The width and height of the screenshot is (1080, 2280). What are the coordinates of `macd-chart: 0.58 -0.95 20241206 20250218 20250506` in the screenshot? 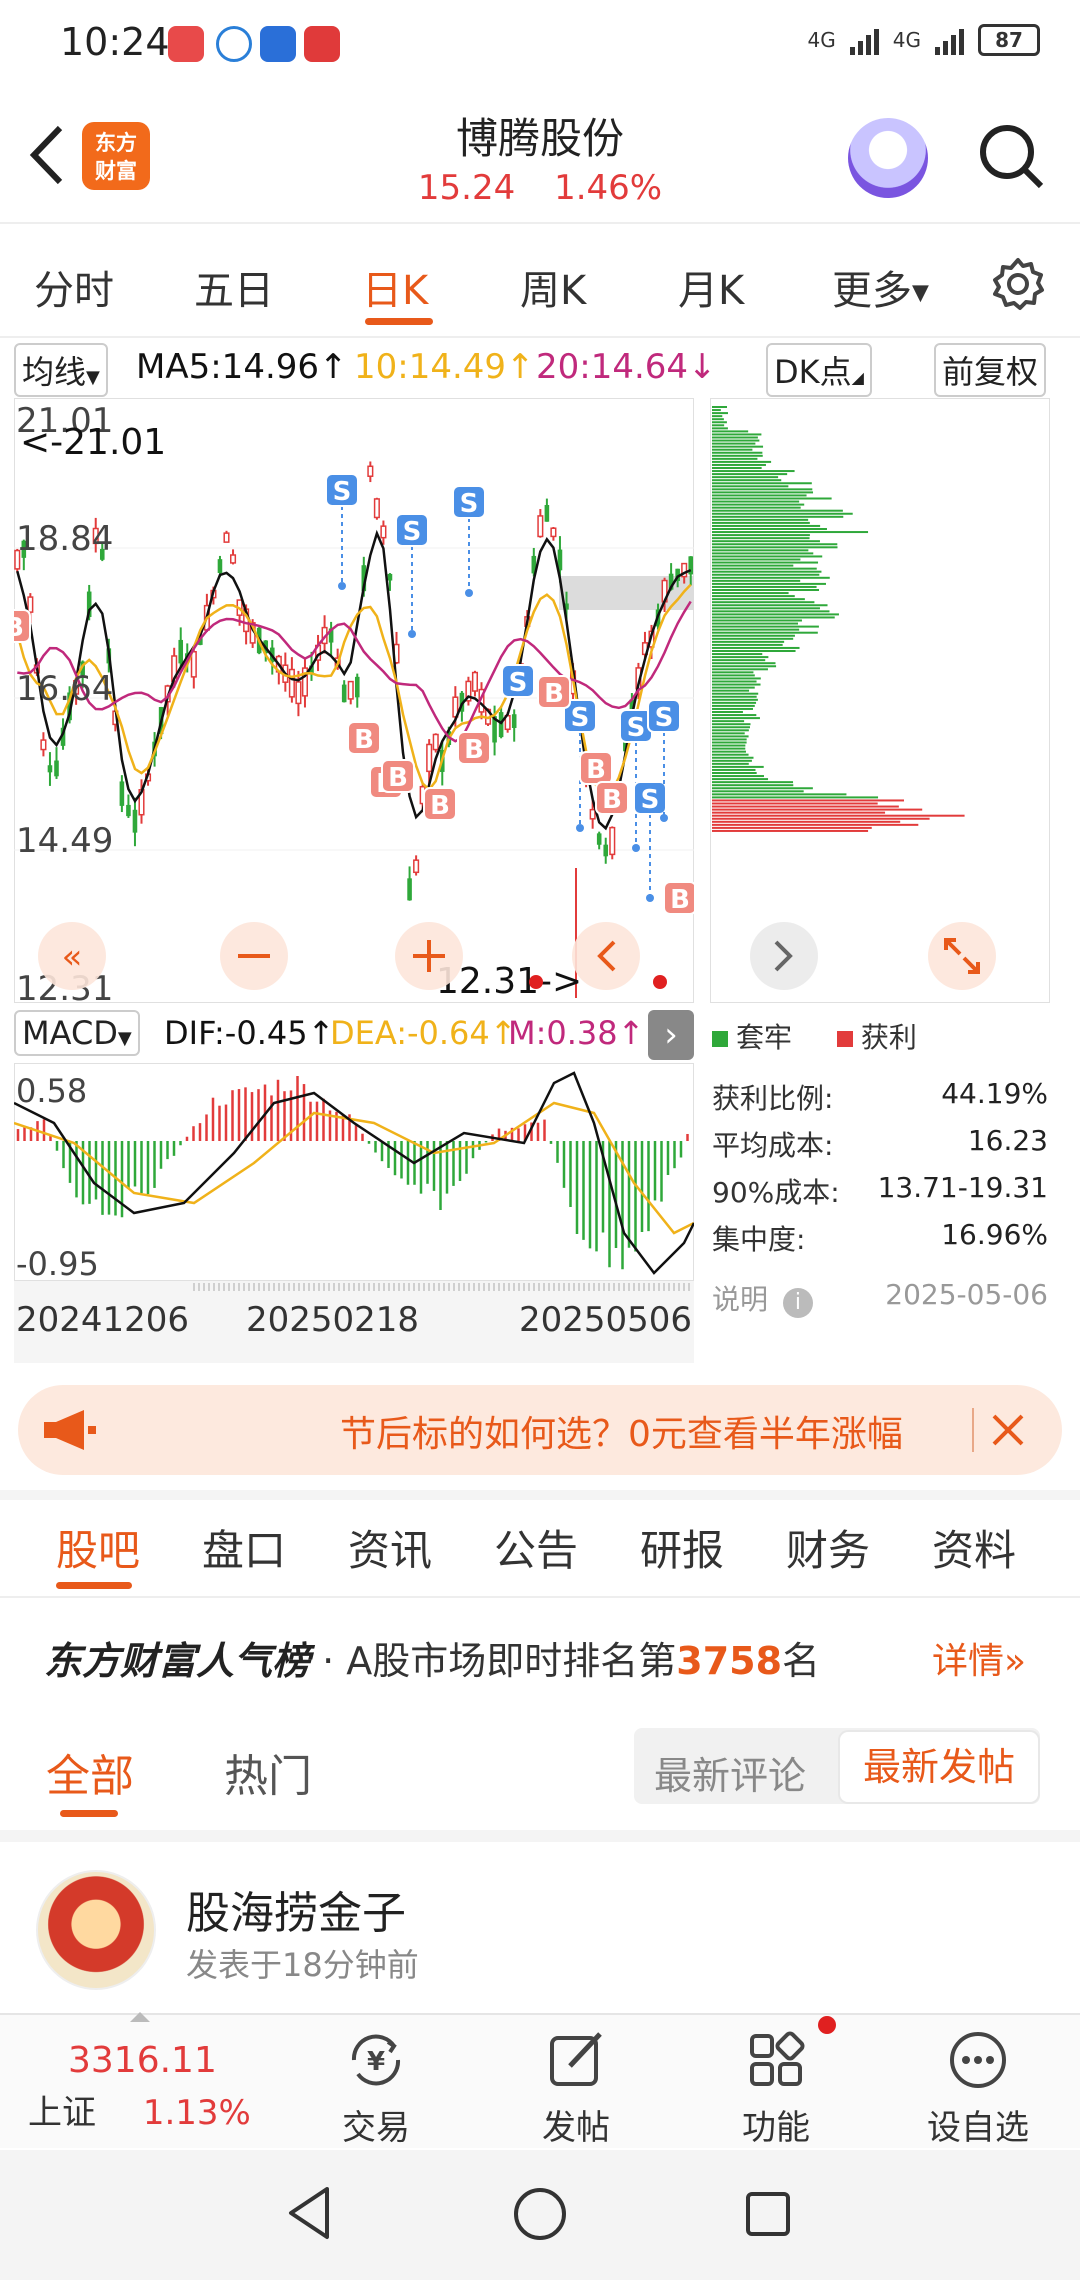 It's located at (354, 1213).